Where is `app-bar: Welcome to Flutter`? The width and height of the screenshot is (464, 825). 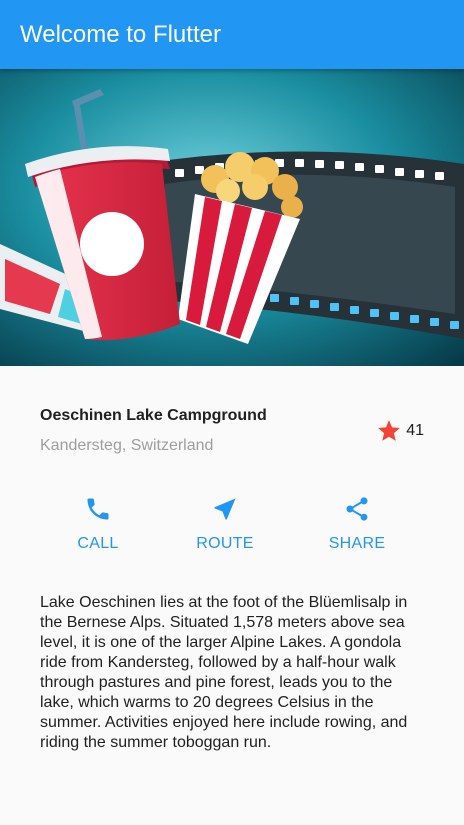
app-bar: Welcome to Flutter is located at coordinates (232, 34).